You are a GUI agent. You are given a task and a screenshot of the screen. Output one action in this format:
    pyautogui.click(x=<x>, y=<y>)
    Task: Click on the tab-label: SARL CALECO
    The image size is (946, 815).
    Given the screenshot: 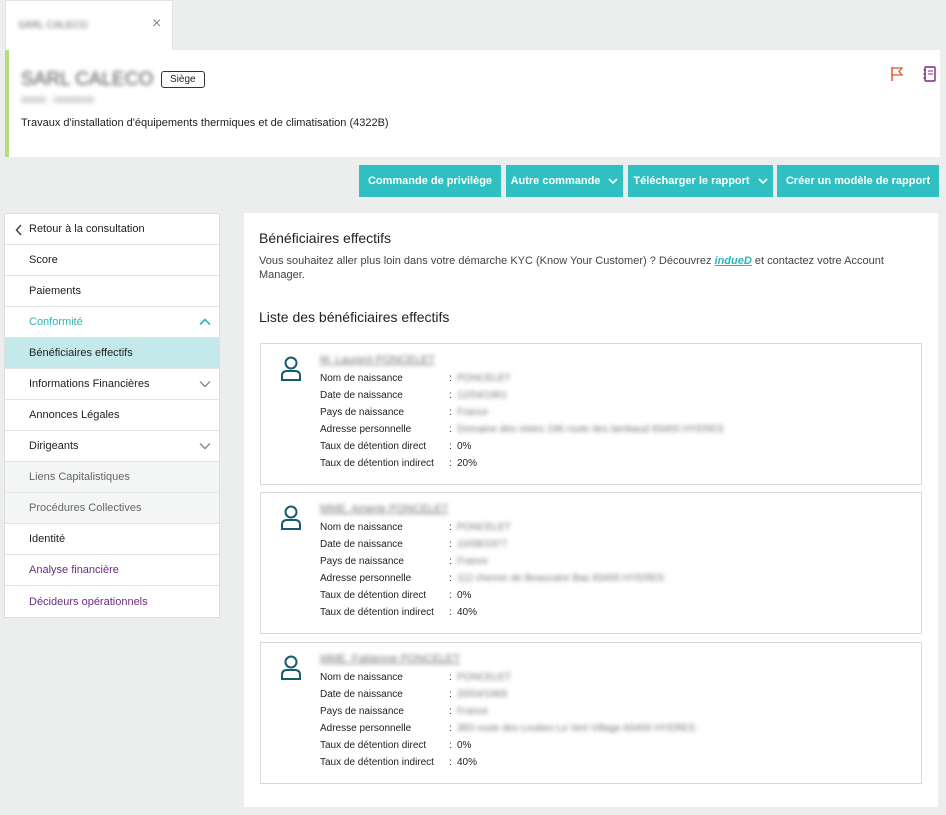 What is the action you would take?
    pyautogui.click(x=53, y=25)
    